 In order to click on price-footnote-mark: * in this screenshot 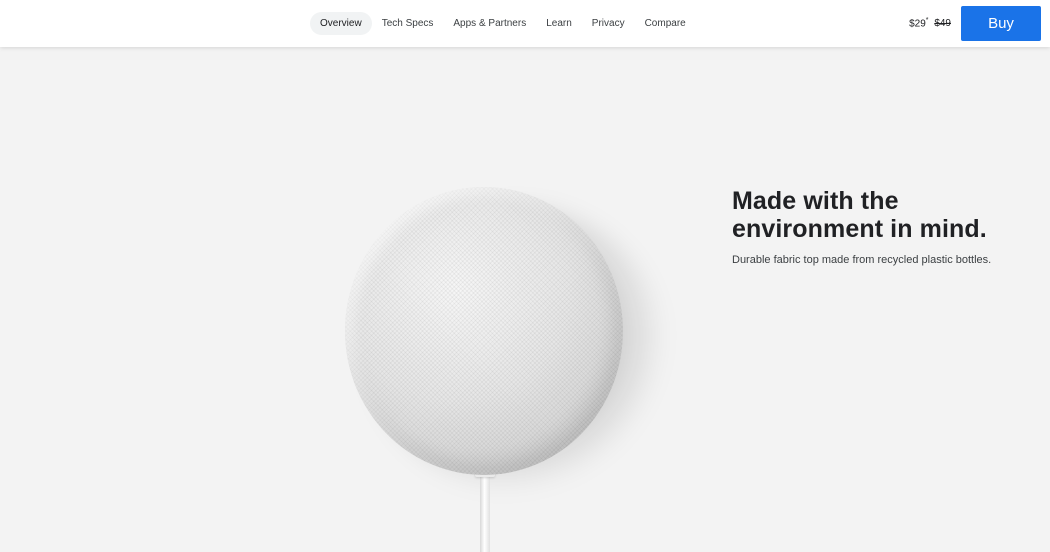, I will do `click(927, 20)`.